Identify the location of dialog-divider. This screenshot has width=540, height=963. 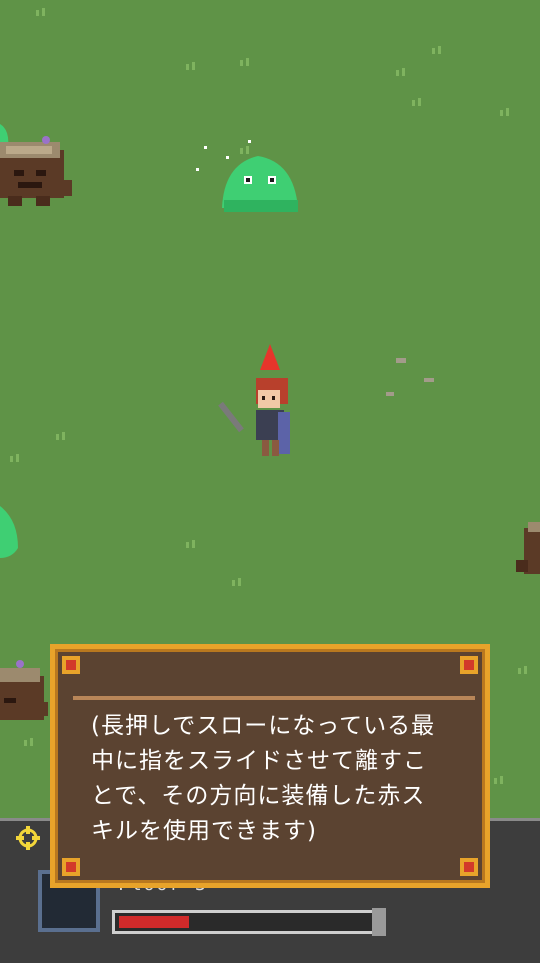
(274, 698).